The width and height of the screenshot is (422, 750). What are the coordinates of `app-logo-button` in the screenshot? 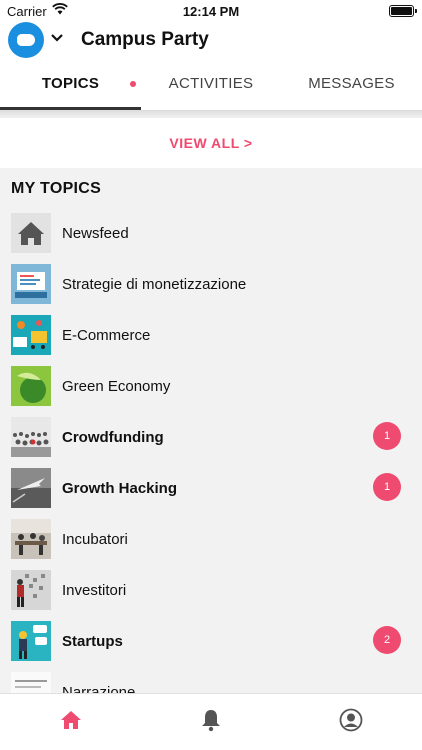 It's located at (26, 40).